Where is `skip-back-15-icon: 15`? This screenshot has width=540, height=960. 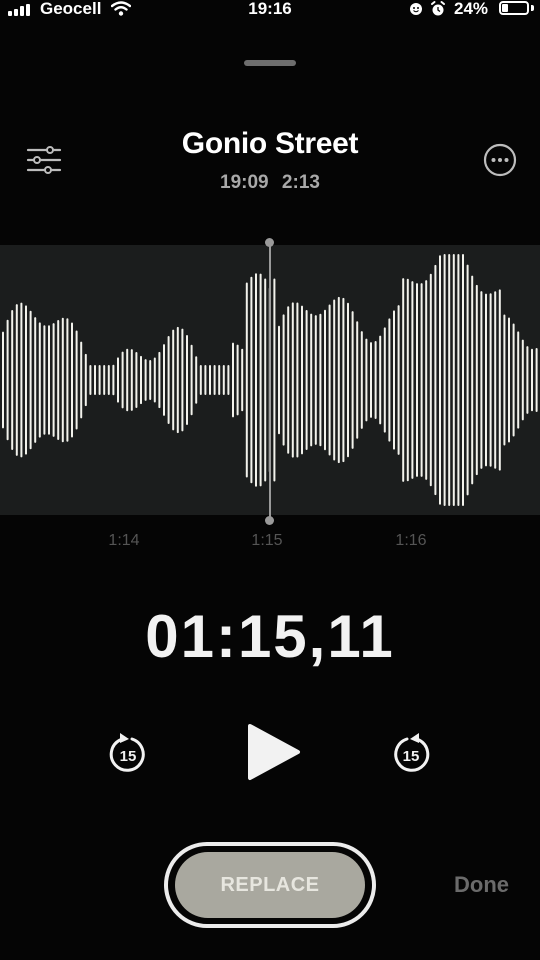 skip-back-15-icon: 15 is located at coordinates (127, 752).